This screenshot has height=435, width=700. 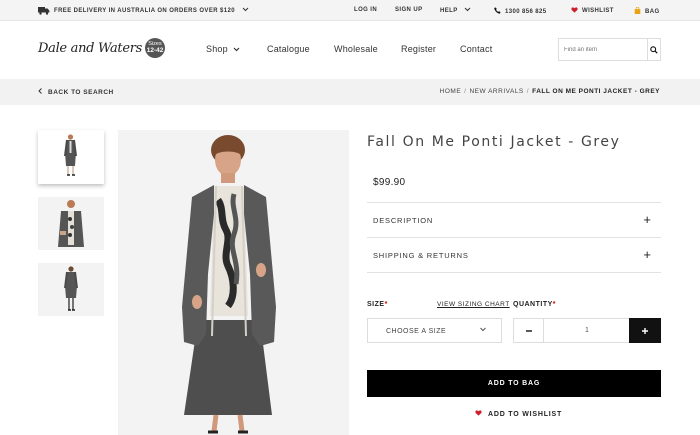 I want to click on search-input, so click(x=603, y=49).